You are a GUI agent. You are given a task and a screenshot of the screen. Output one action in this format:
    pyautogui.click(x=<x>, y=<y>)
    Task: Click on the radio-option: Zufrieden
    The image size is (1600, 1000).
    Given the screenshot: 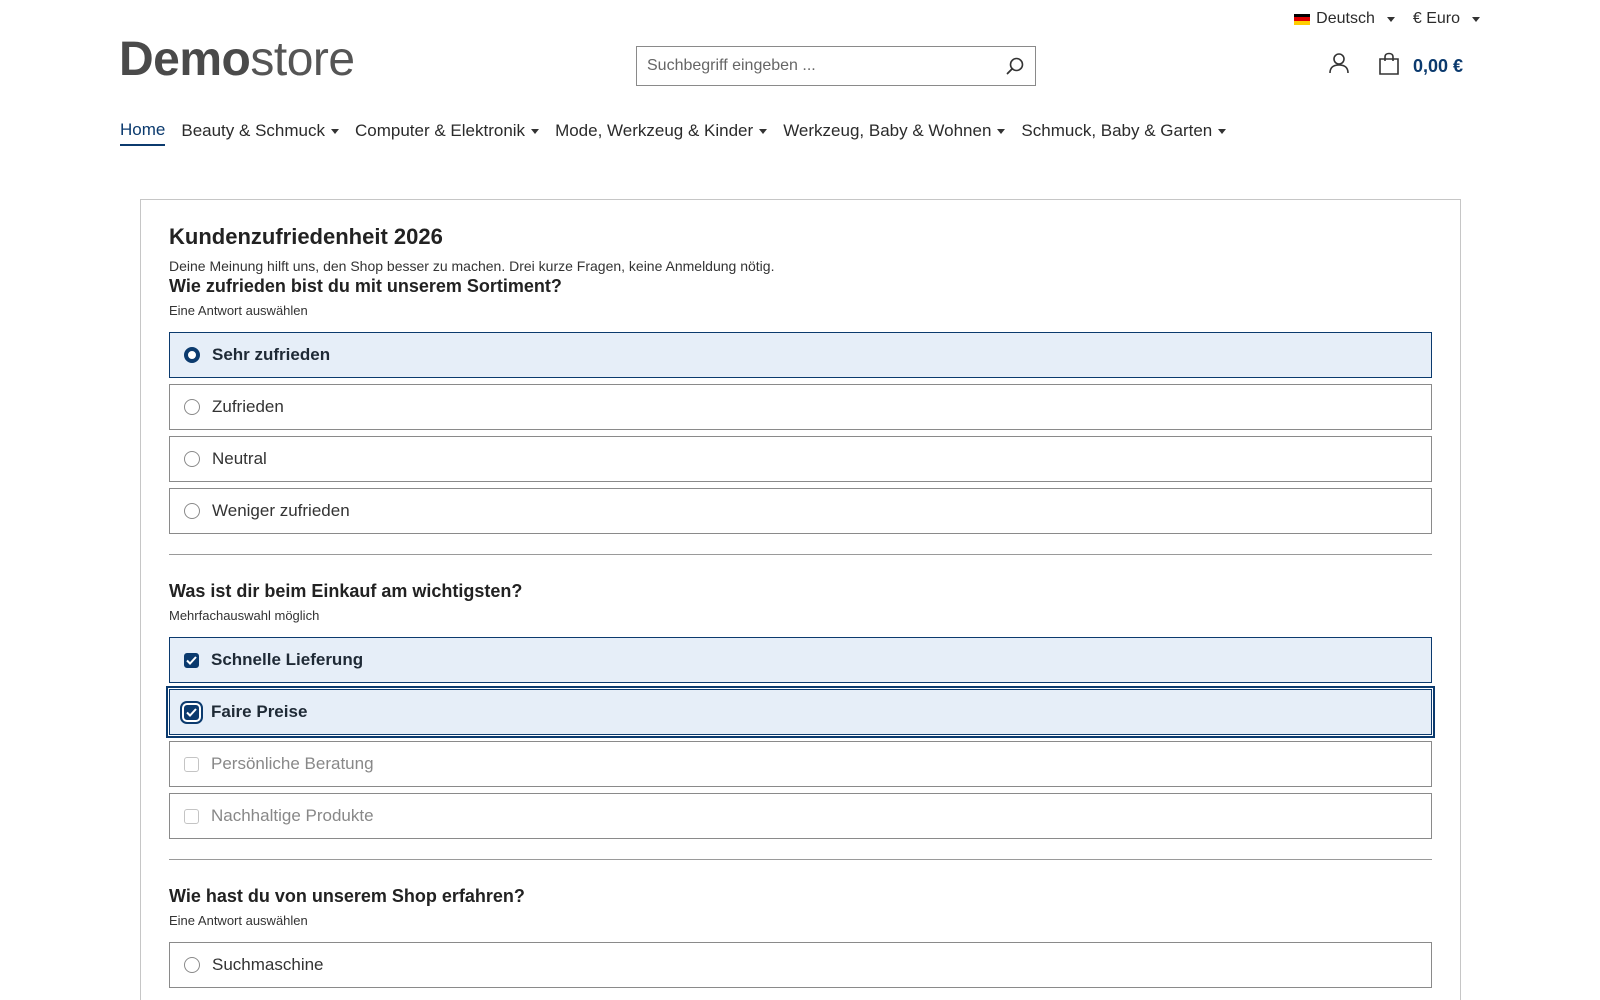 What is the action you would take?
    pyautogui.click(x=800, y=407)
    